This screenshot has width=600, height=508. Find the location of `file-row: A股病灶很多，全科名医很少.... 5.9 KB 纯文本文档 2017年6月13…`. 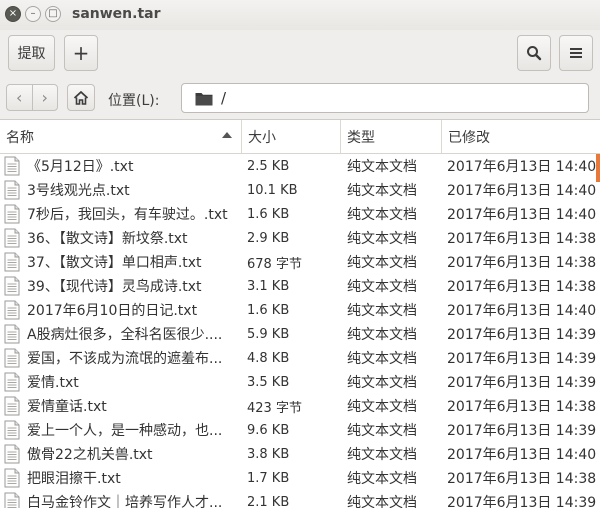

file-row: A股病灶很多，全科名医很少.... 5.9 KB 纯文本文档 2017年6月13… is located at coordinates (298, 334).